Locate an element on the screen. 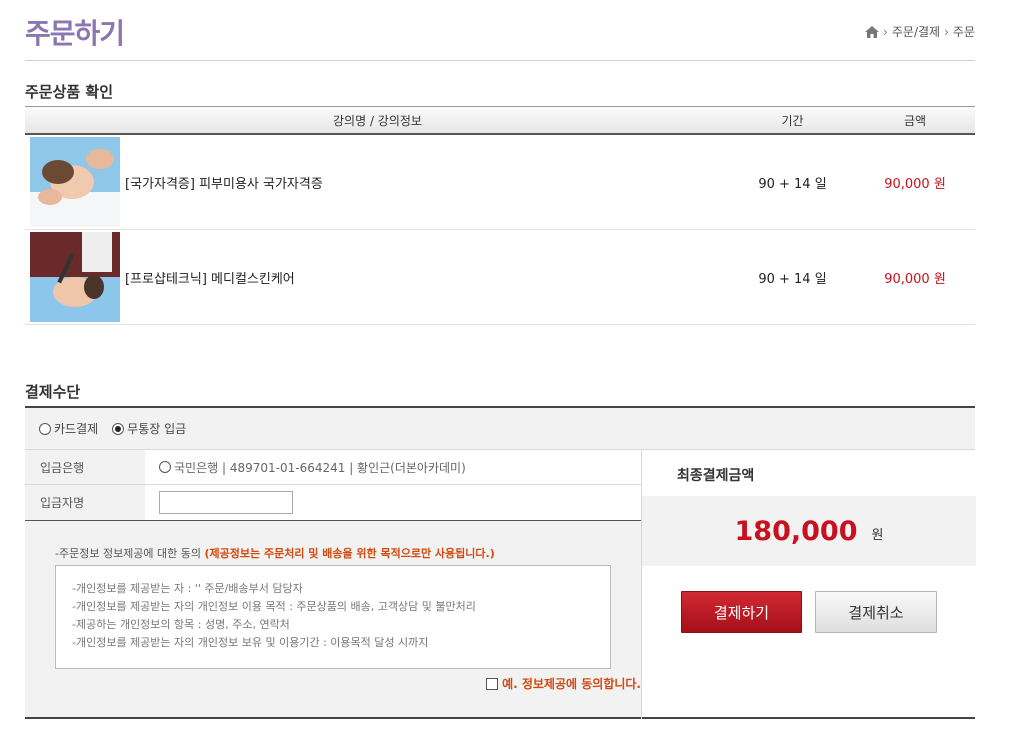  bank-account-text: 국민은행 | 489701-01-664241 | 황인근(더본아카데미) is located at coordinates (320, 467).